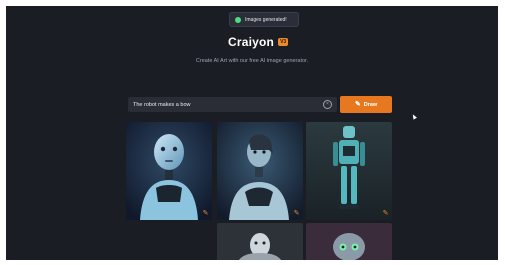 The image size is (505, 265). I want to click on robot-bust-image, so click(169, 171).